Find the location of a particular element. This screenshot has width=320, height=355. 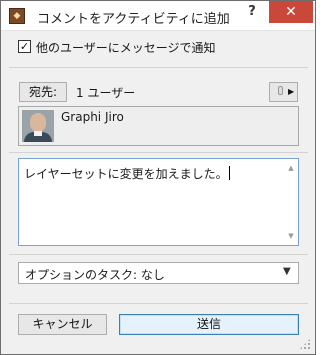

task-dropdown: オプションのタスク: なし ▼ is located at coordinates (158, 273).